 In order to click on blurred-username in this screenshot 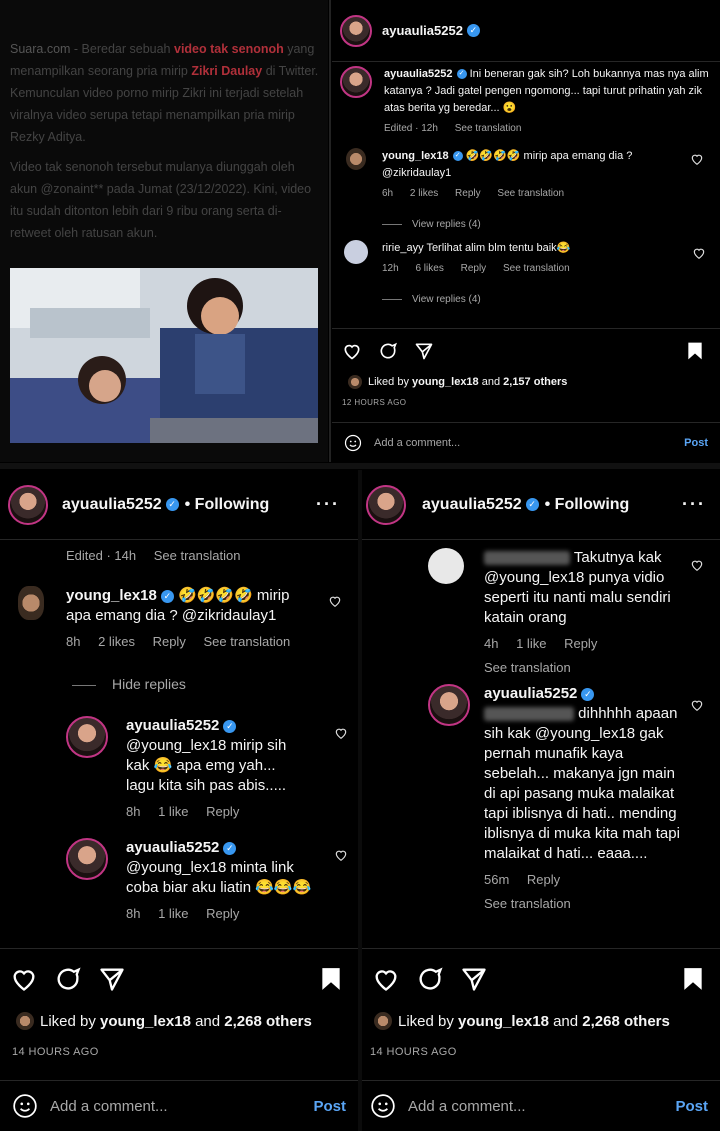, I will do `click(529, 714)`.